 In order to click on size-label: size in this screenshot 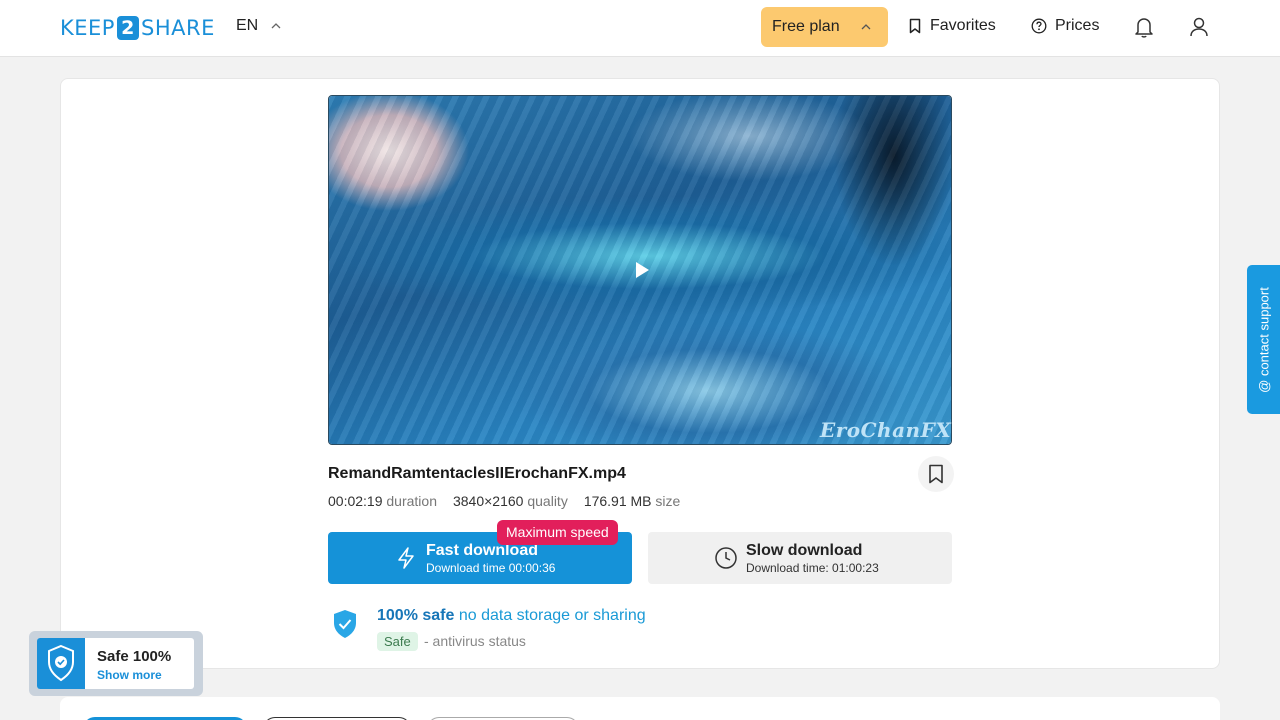, I will do `click(668, 501)`.